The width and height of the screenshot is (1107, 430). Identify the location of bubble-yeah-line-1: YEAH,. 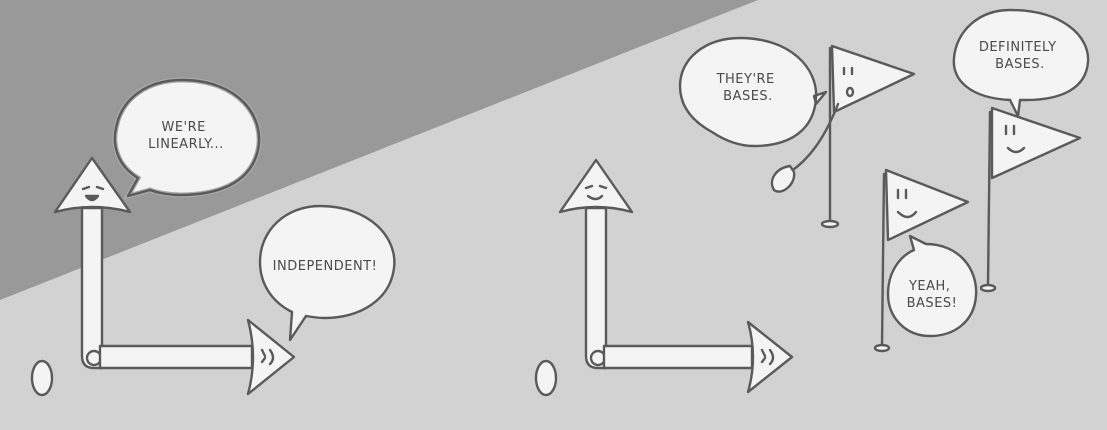
(929, 286).